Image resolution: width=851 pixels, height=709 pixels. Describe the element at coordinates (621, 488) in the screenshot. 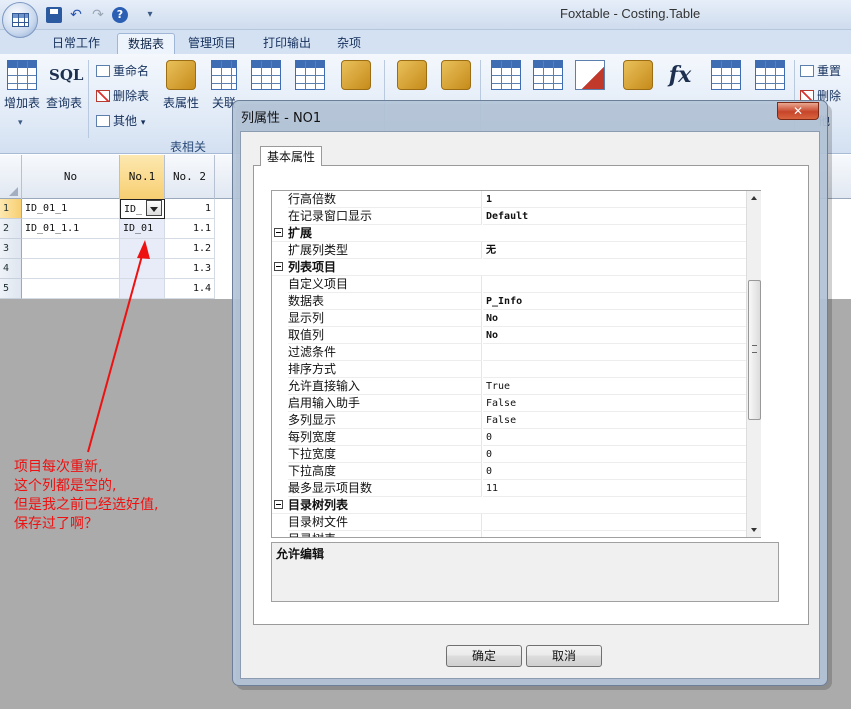

I see `property-value: 11` at that location.